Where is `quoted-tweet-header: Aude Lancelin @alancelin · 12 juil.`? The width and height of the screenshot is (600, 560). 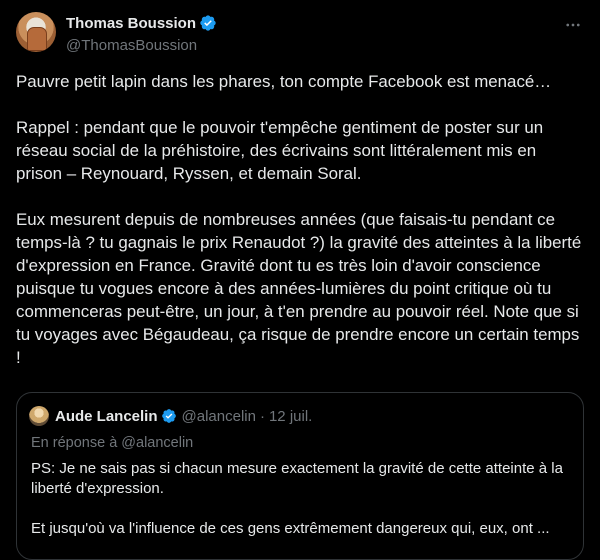 quoted-tweet-header: Aude Lancelin @alancelin · 12 juil. is located at coordinates (170, 416).